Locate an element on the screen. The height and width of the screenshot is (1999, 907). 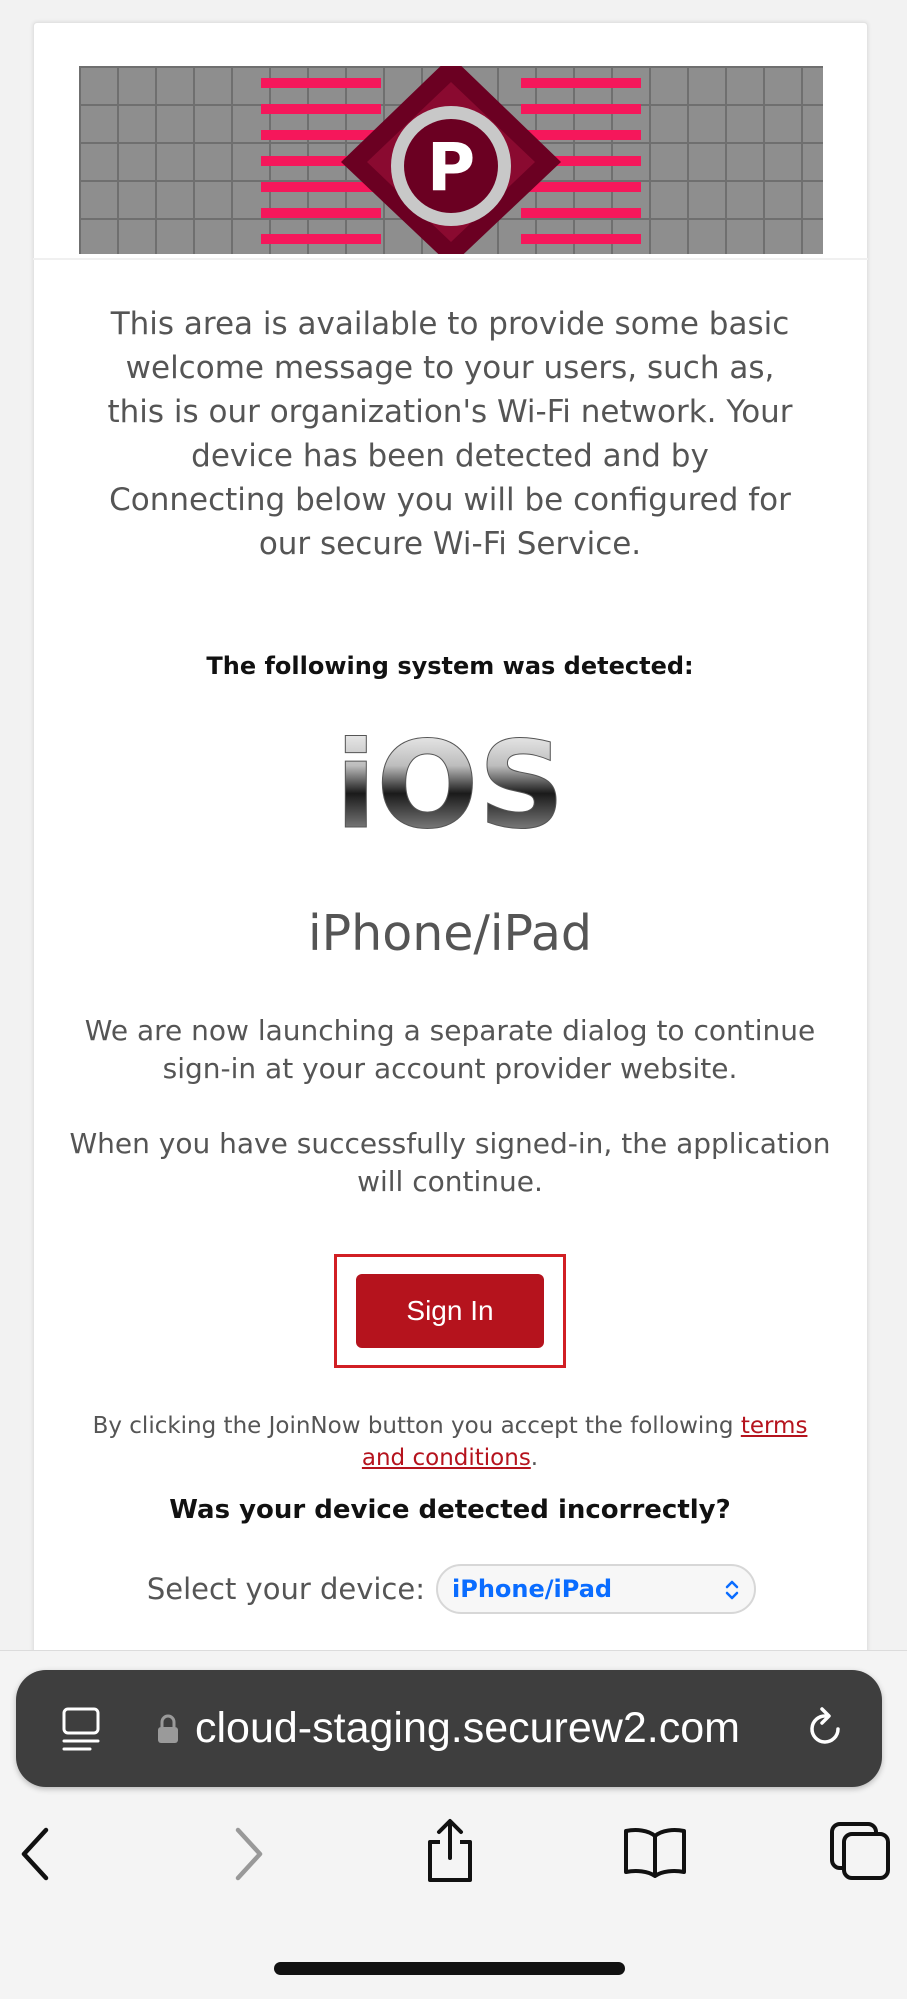
detected-system-heading: The following system was detected: is located at coordinates (450, 666).